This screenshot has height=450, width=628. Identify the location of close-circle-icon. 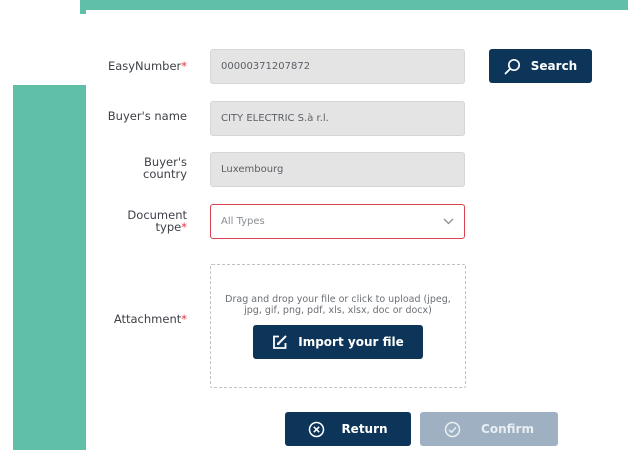
(317, 429).